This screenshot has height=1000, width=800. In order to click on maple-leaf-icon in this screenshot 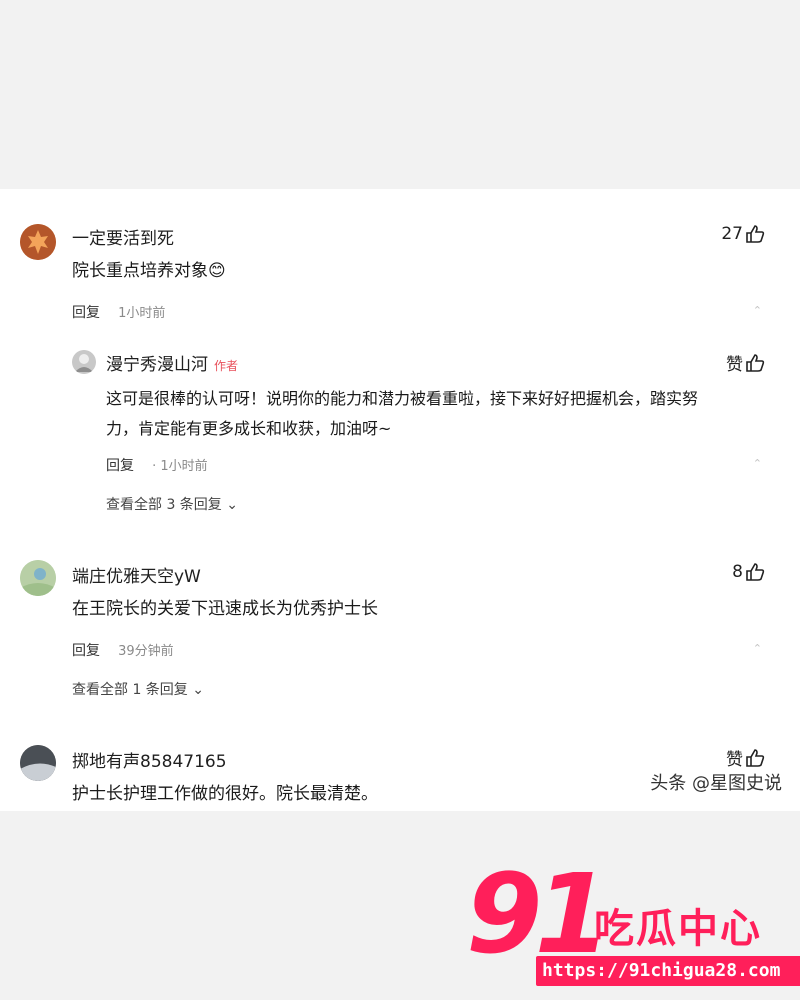, I will do `click(38, 242)`.